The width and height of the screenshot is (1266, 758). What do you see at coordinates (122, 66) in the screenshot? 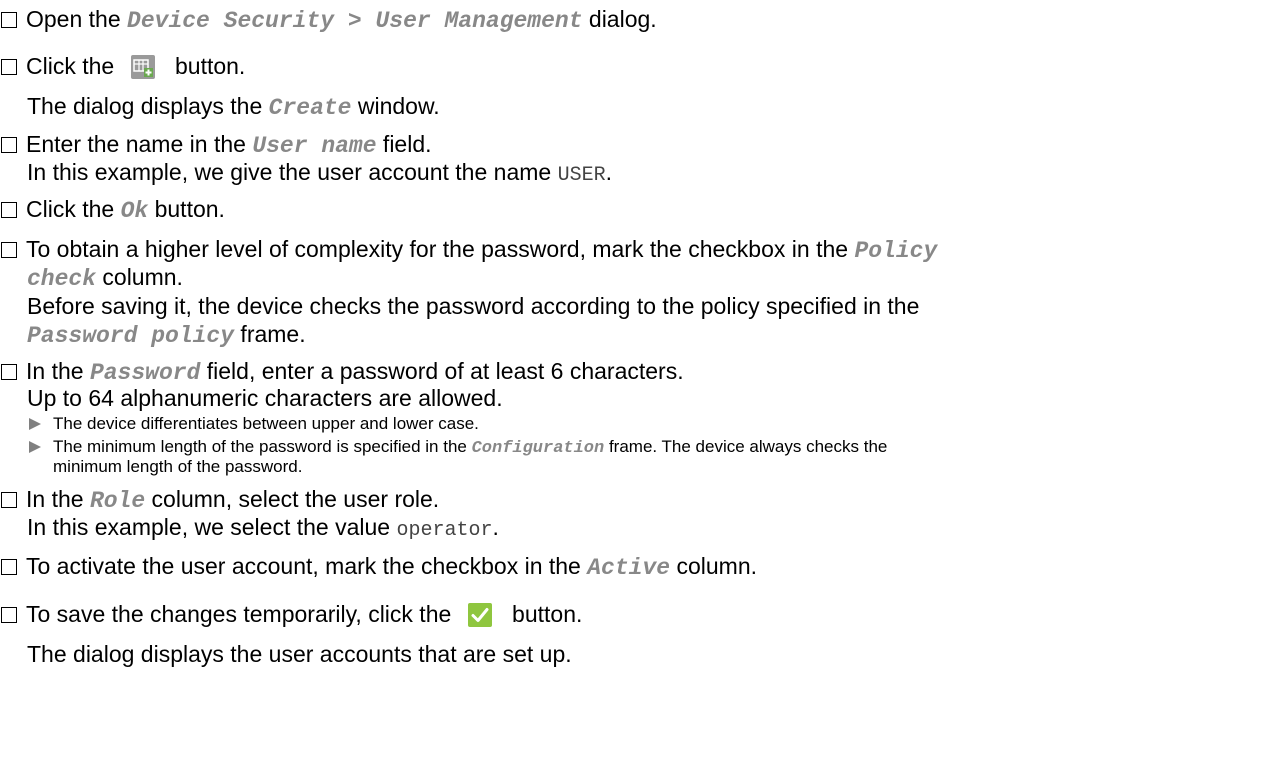
I see `step-click-create: Click the button.` at bounding box center [122, 66].